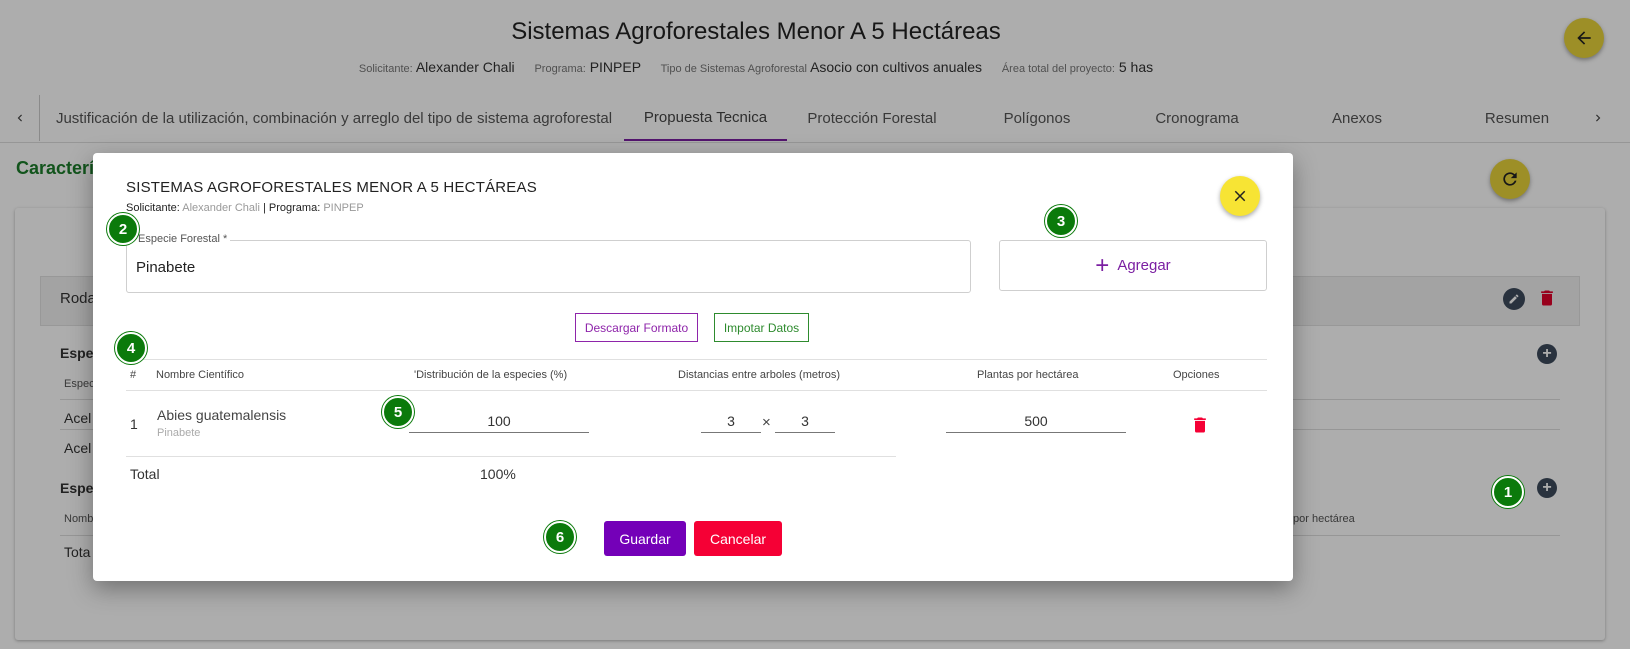 This screenshot has width=1630, height=649. Describe the element at coordinates (131, 348) in the screenshot. I see `step-marker-4: 4` at that location.